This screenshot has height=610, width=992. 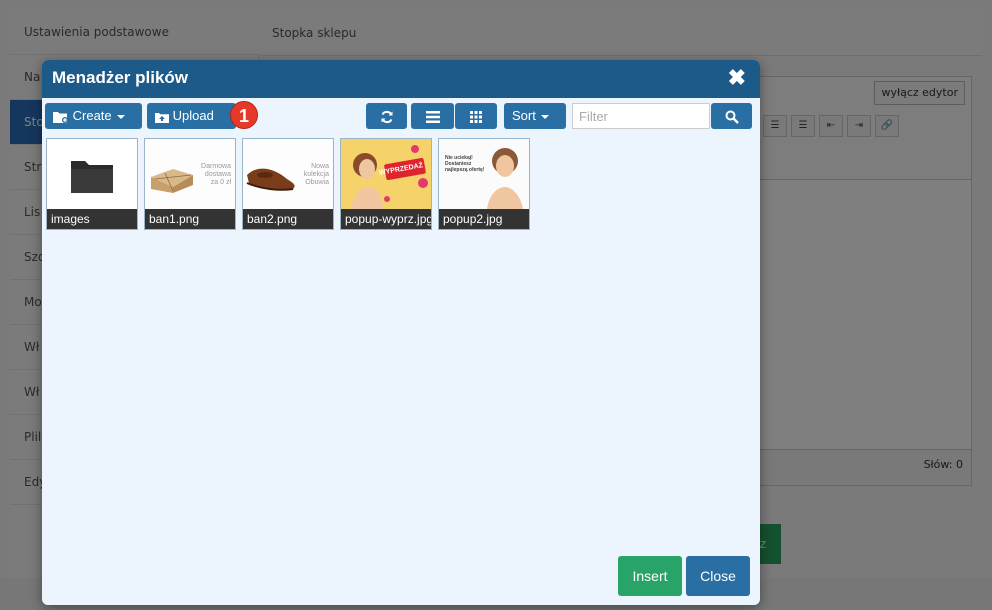 I want to click on file-name: popup2.jpg, so click(x=484, y=219).